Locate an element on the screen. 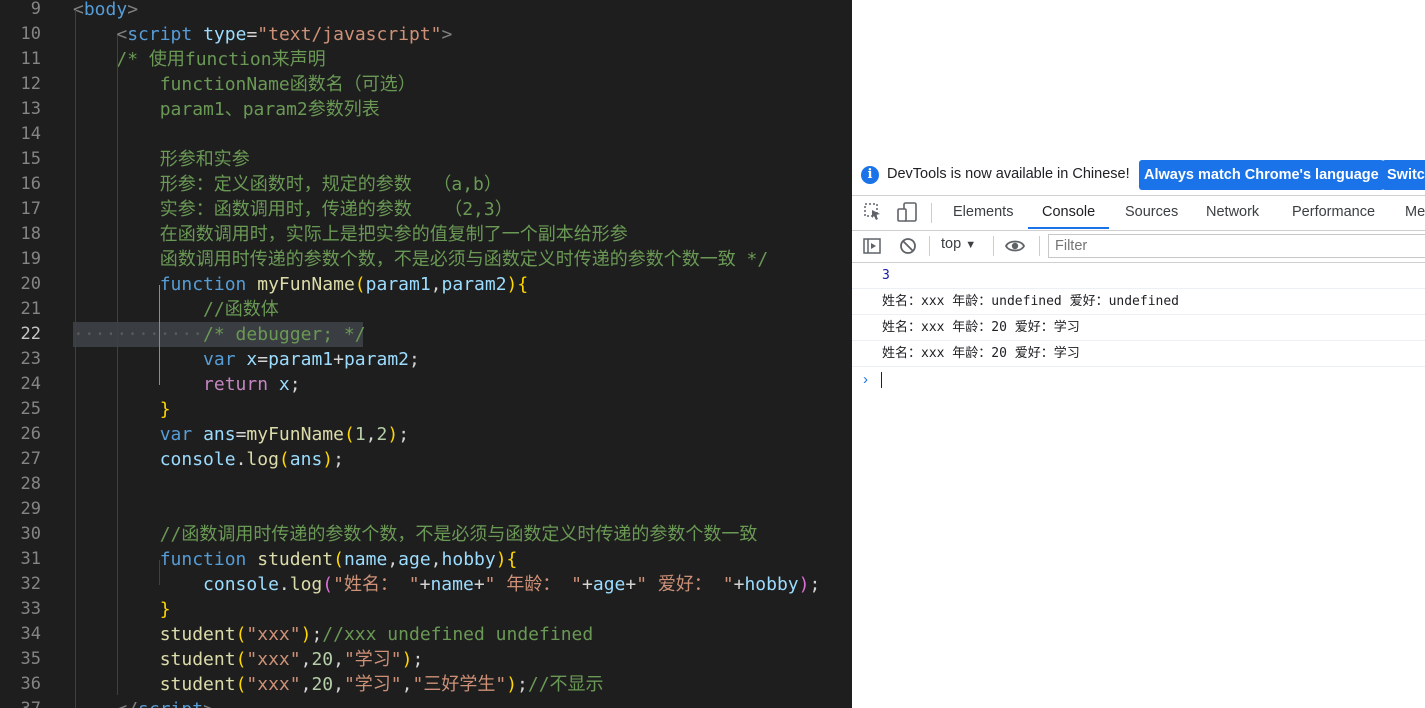  switch-language-button: Switch is located at coordinates (1403, 175).